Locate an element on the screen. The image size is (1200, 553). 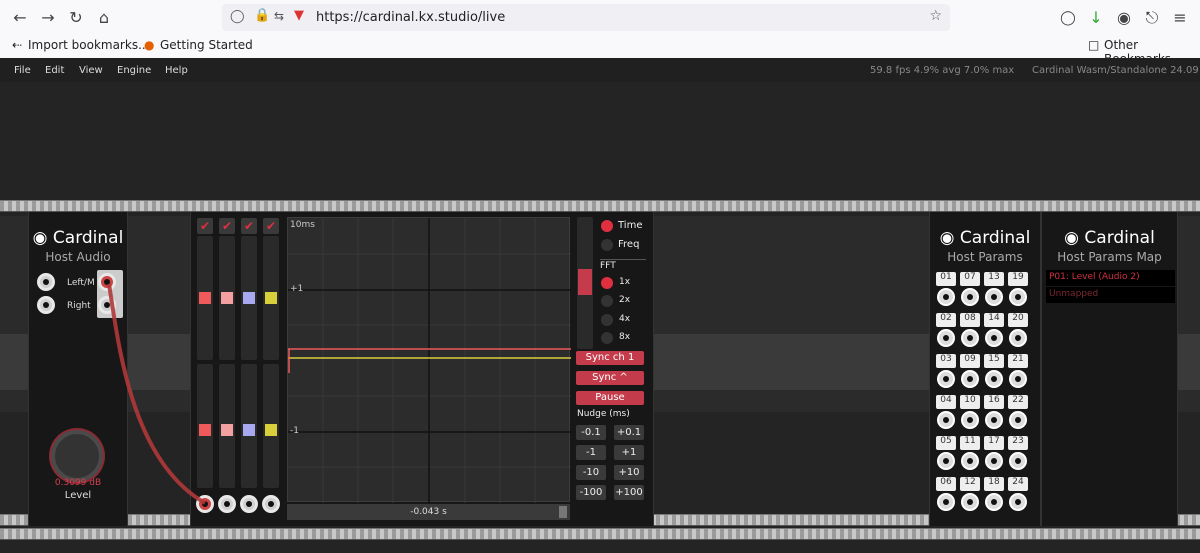
nudge-minus-100-button: -100 is located at coordinates (591, 492).